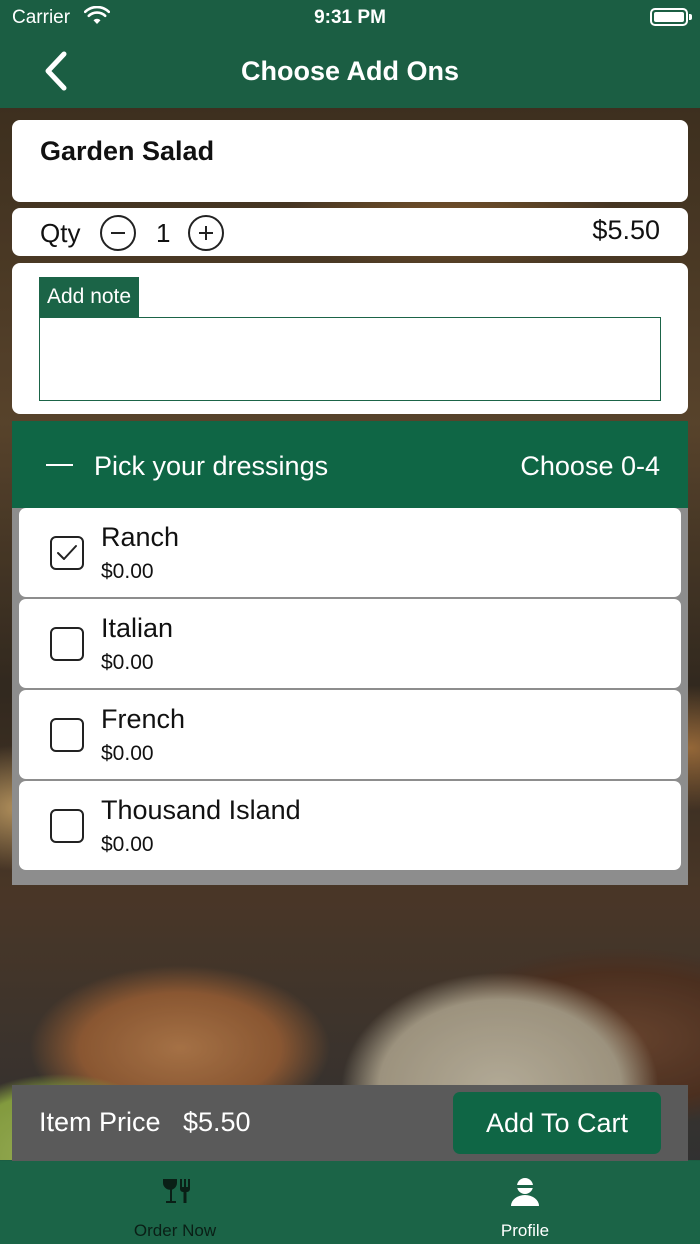 Image resolution: width=700 pixels, height=1244 pixels. What do you see at coordinates (143, 719) in the screenshot?
I see `option-name: French` at bounding box center [143, 719].